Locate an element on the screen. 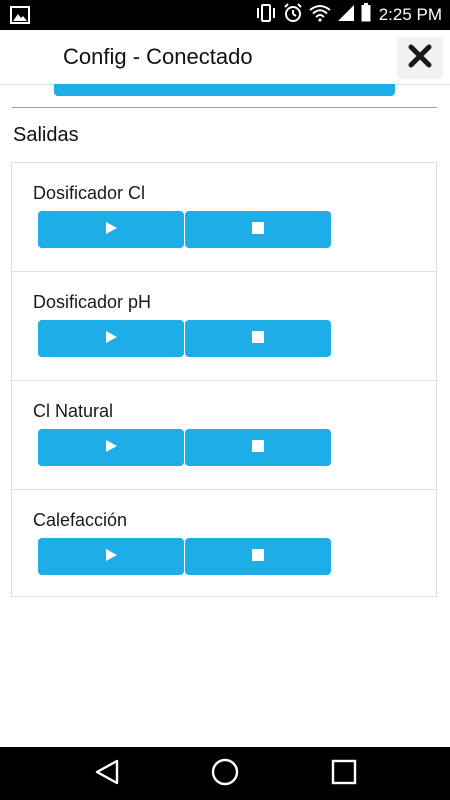 This screenshot has width=450, height=800. output-row-calefaccion: Calefacción is located at coordinates (224, 544).